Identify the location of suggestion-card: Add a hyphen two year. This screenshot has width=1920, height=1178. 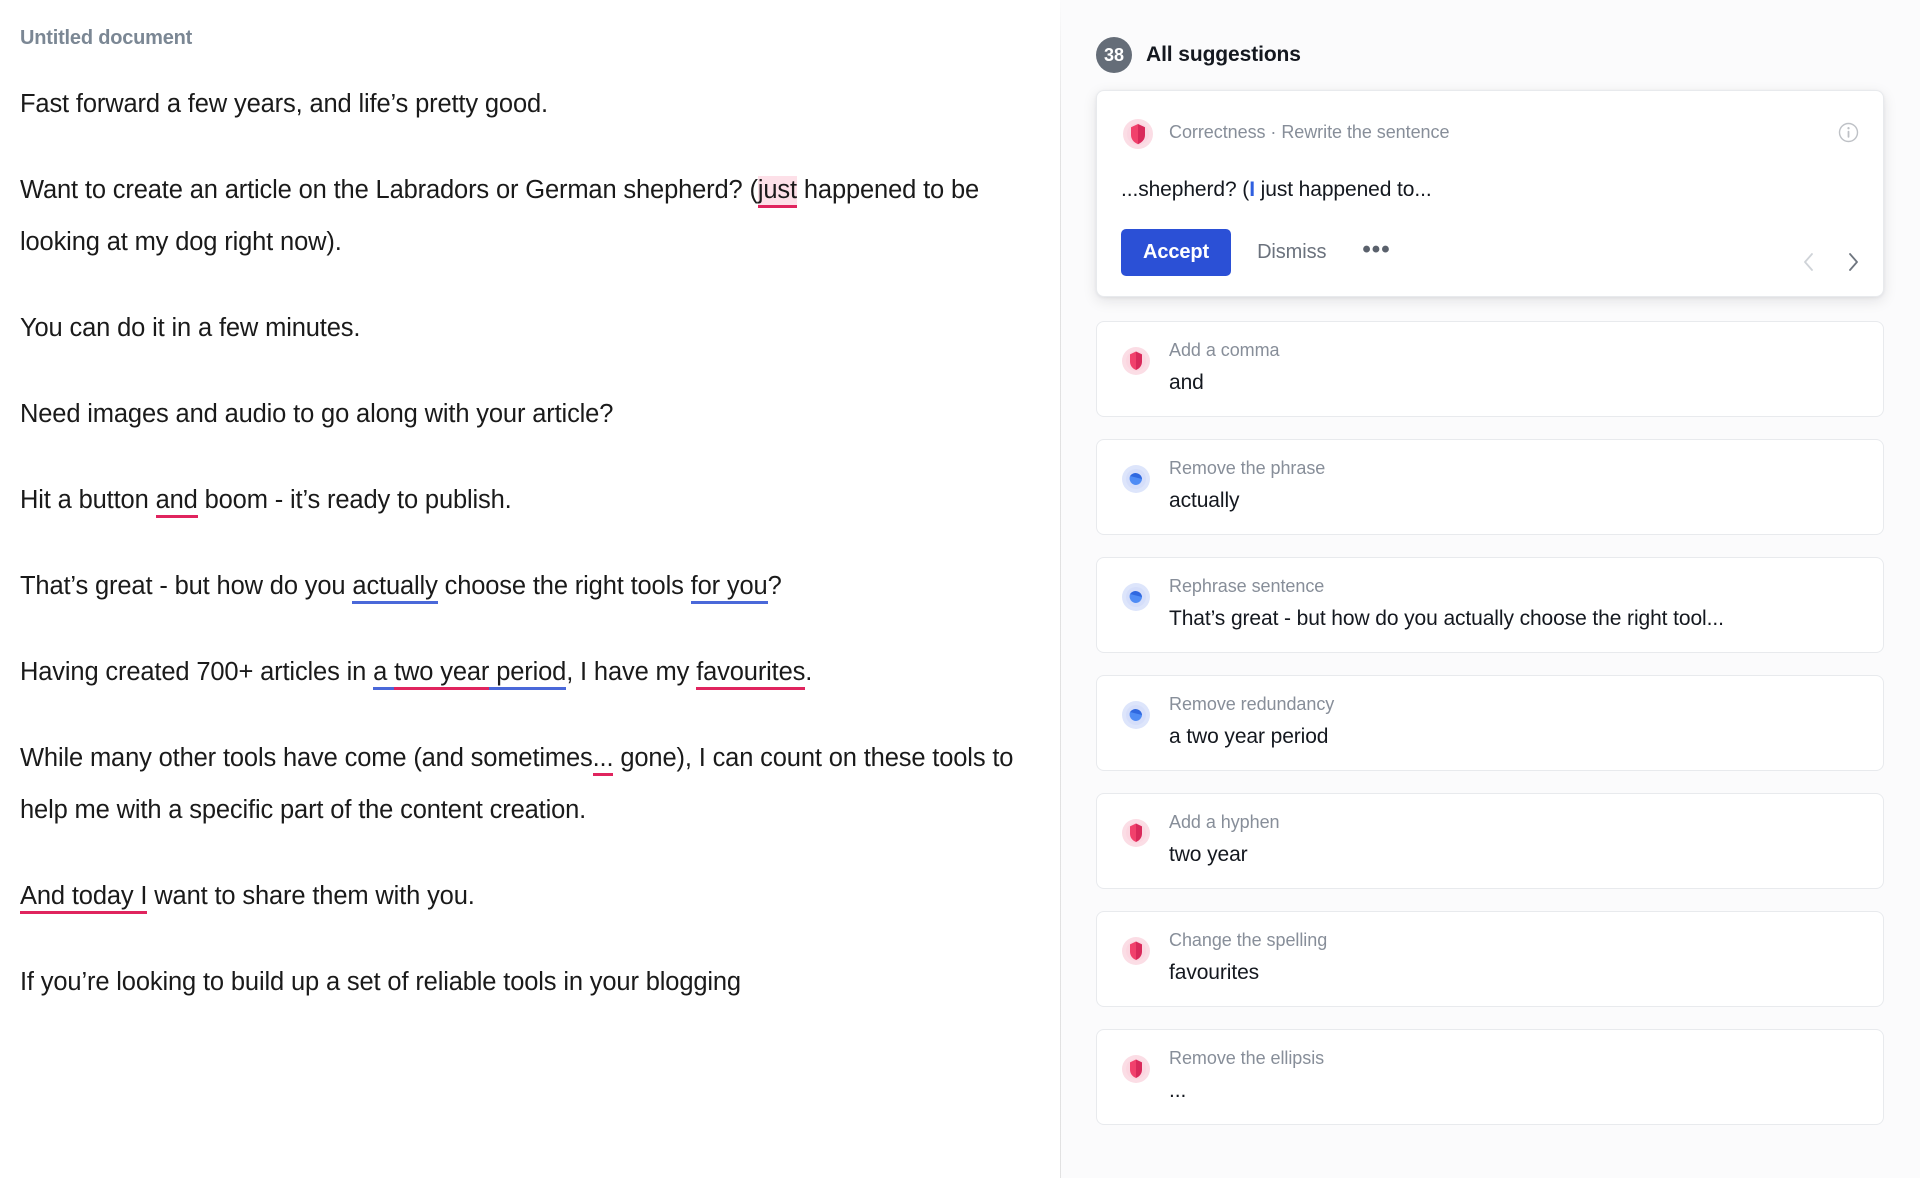
(1490, 841).